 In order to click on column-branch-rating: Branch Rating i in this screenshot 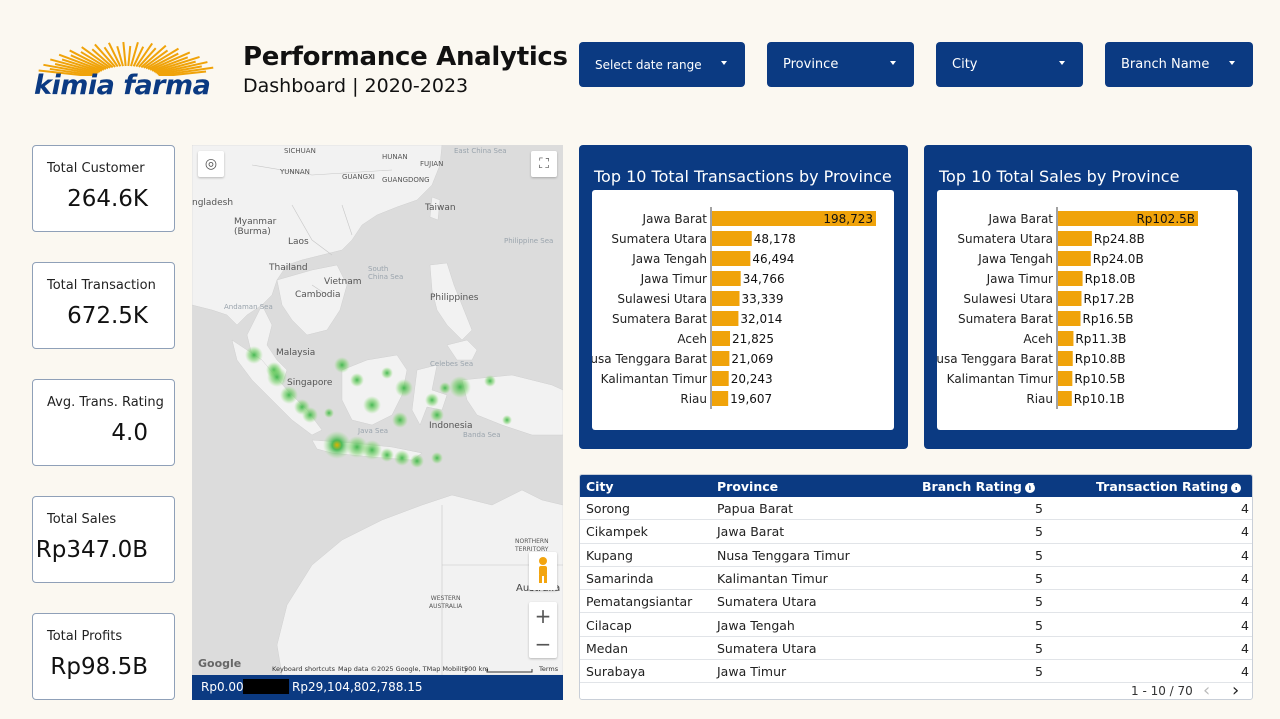, I will do `click(978, 486)`.